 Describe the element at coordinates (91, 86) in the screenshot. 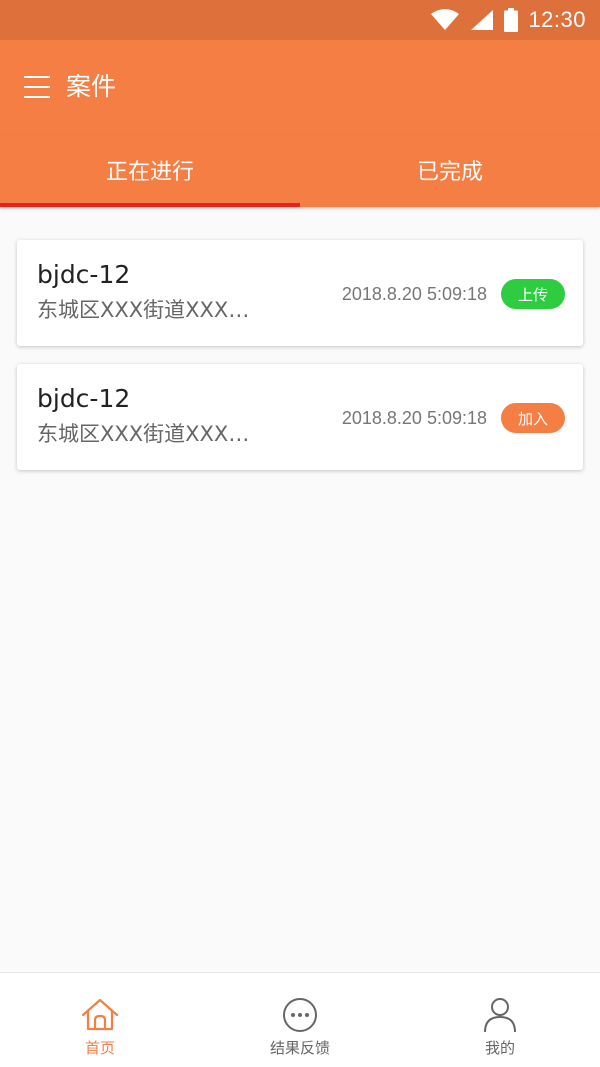

I see `page-title: 案件` at that location.